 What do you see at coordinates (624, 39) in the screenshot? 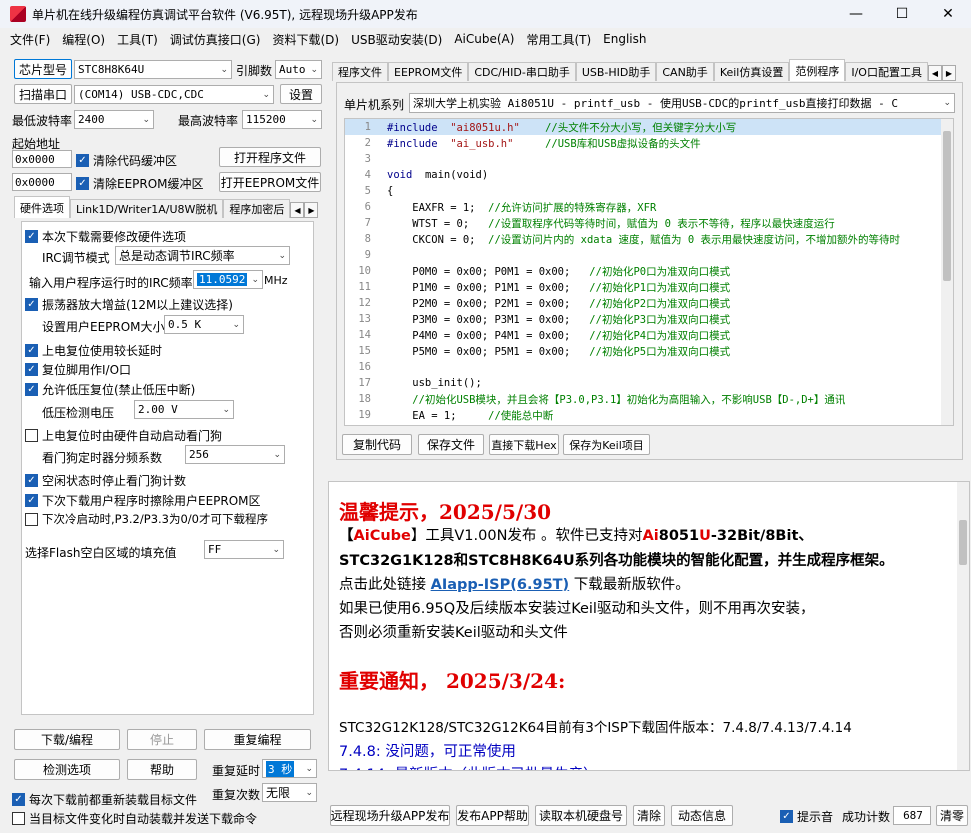
I see `menu-english: English` at bounding box center [624, 39].